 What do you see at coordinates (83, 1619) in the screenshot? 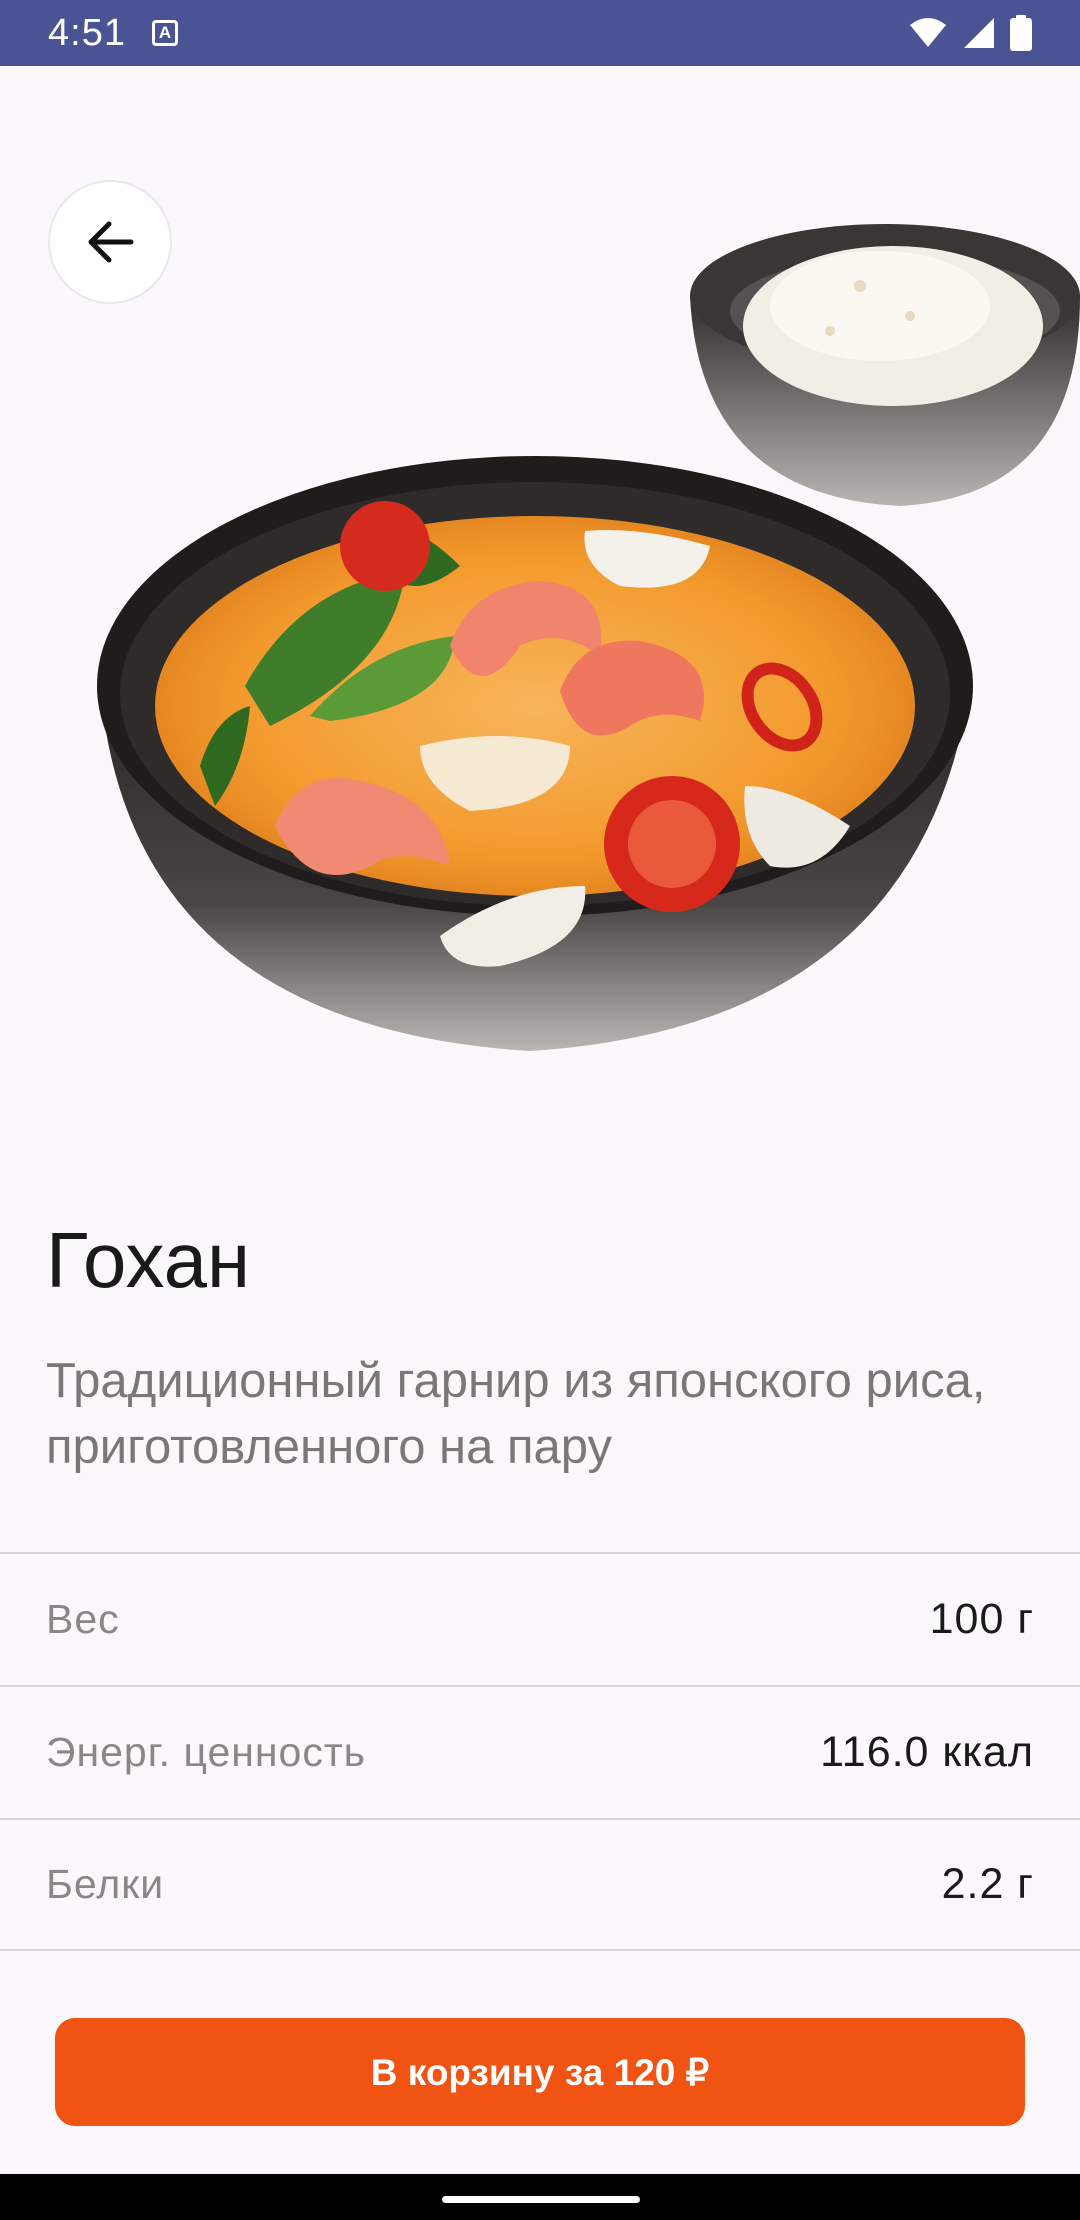
I see `property-label: Вес` at bounding box center [83, 1619].